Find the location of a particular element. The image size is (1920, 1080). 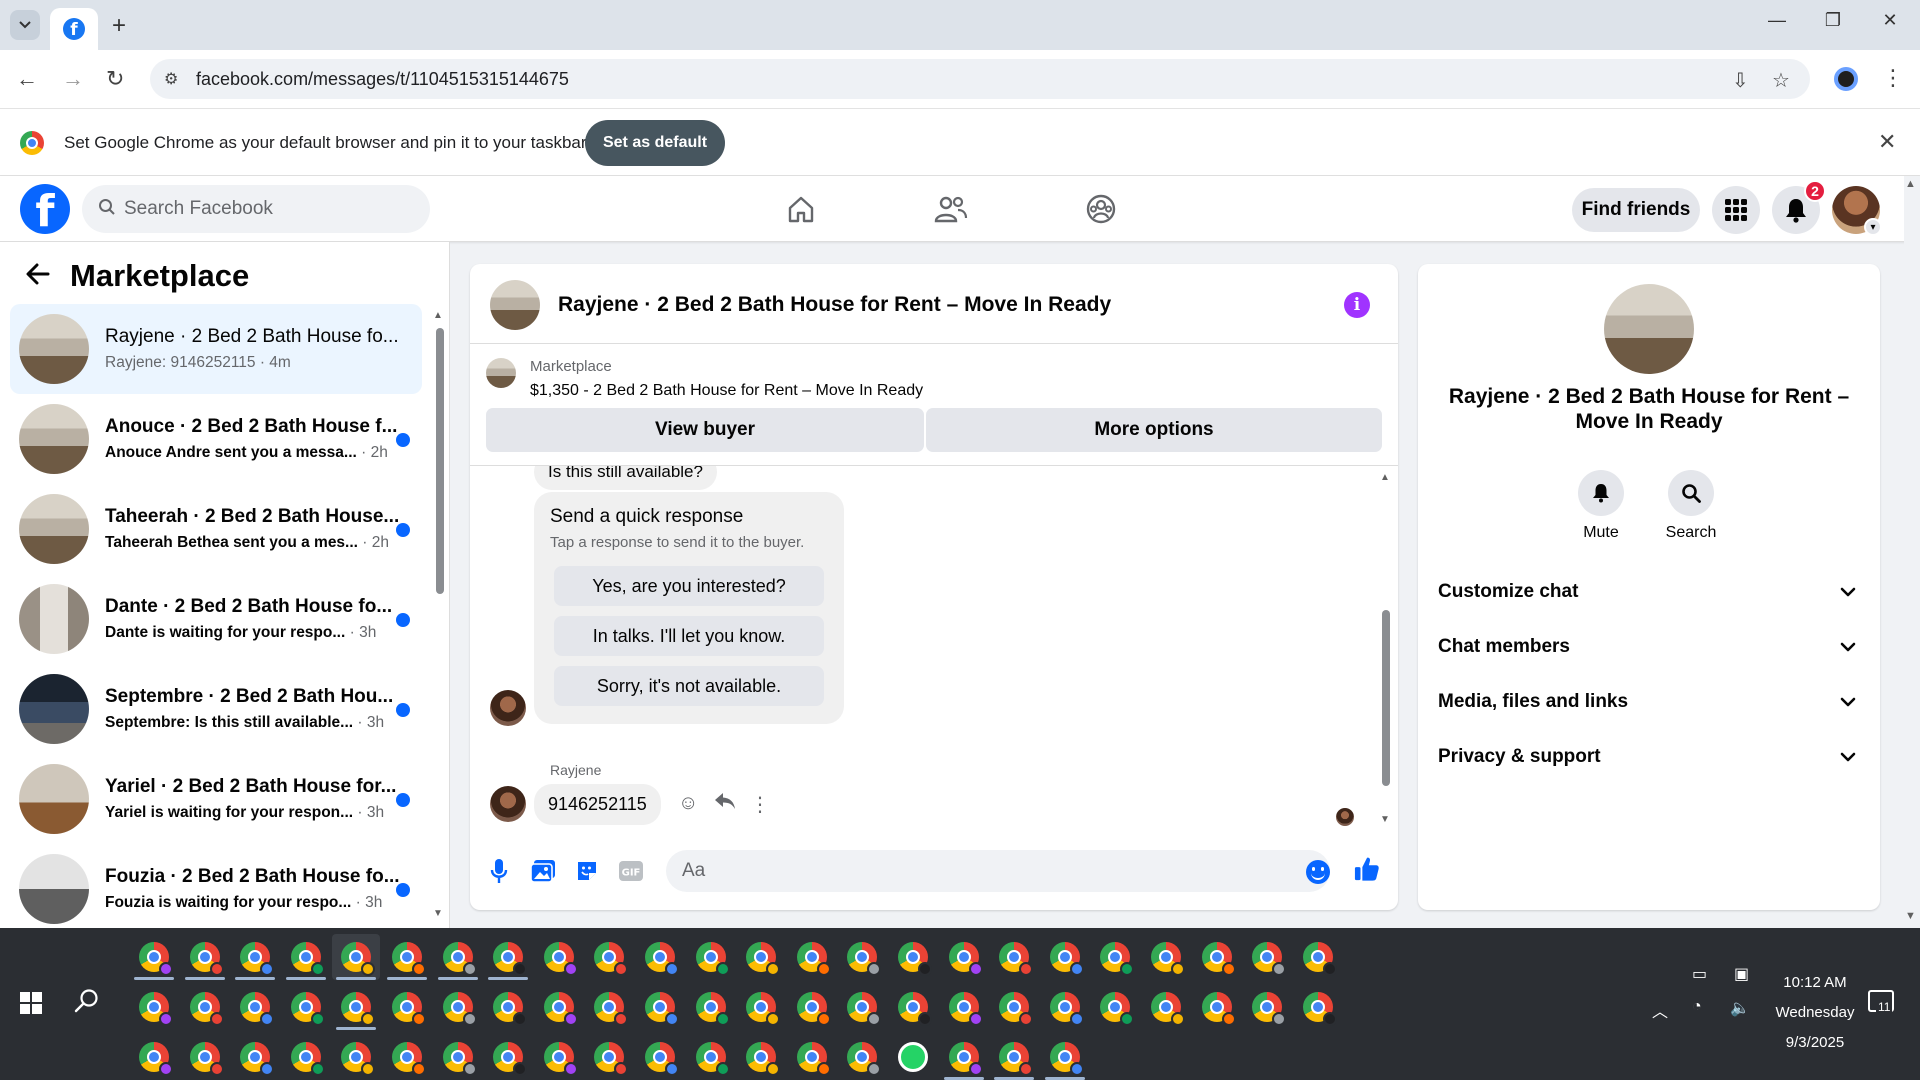

message-input-wrapper is located at coordinates (998, 871).